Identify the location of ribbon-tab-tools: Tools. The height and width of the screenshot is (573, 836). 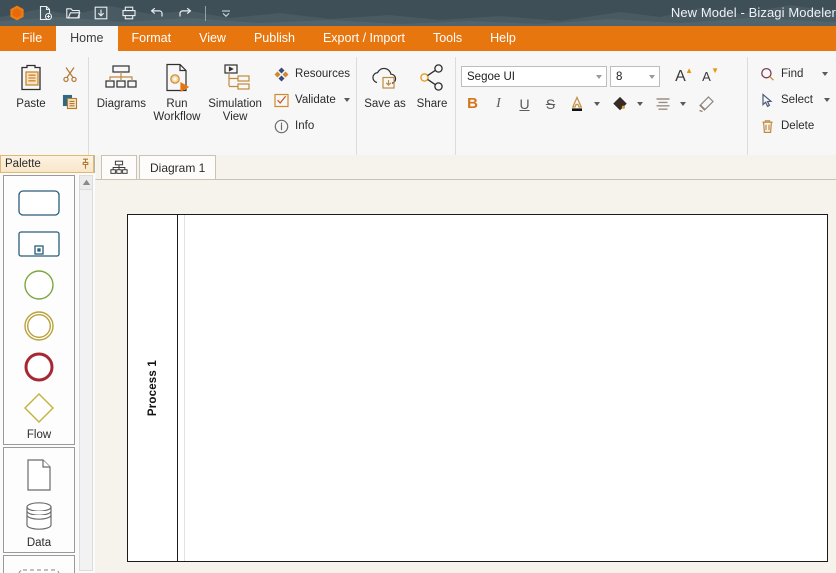
(447, 38).